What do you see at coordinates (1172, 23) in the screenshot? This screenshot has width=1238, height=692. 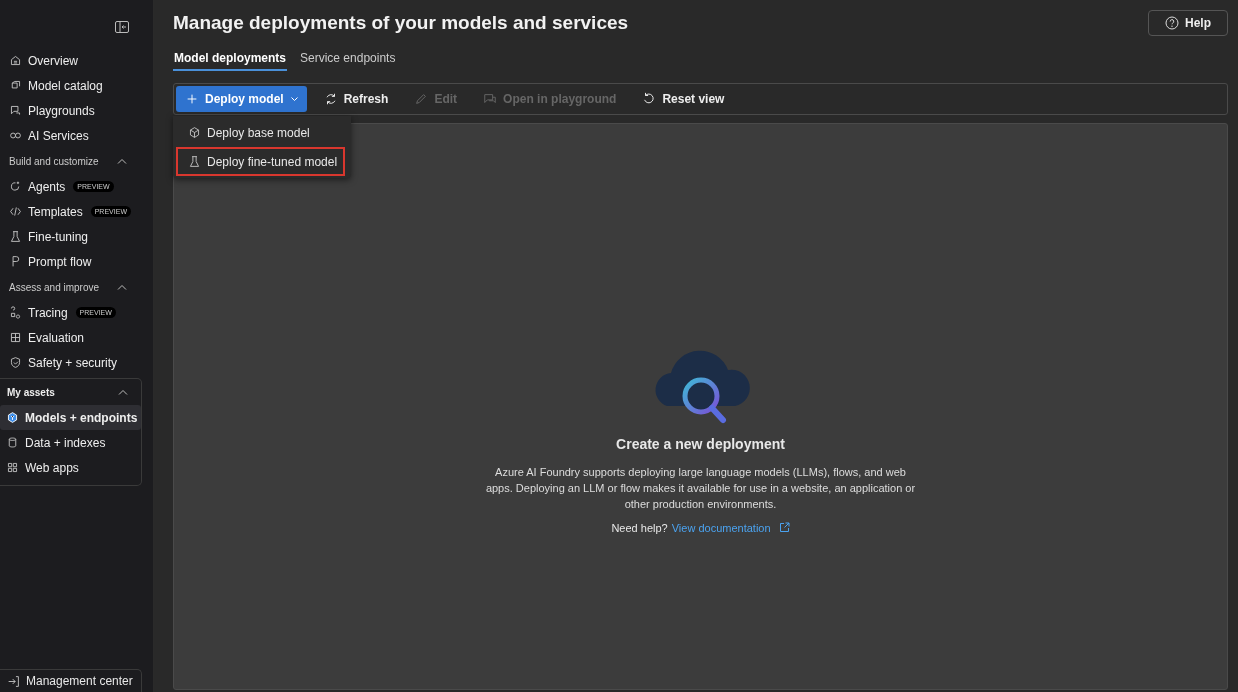 I see `help-icon` at bounding box center [1172, 23].